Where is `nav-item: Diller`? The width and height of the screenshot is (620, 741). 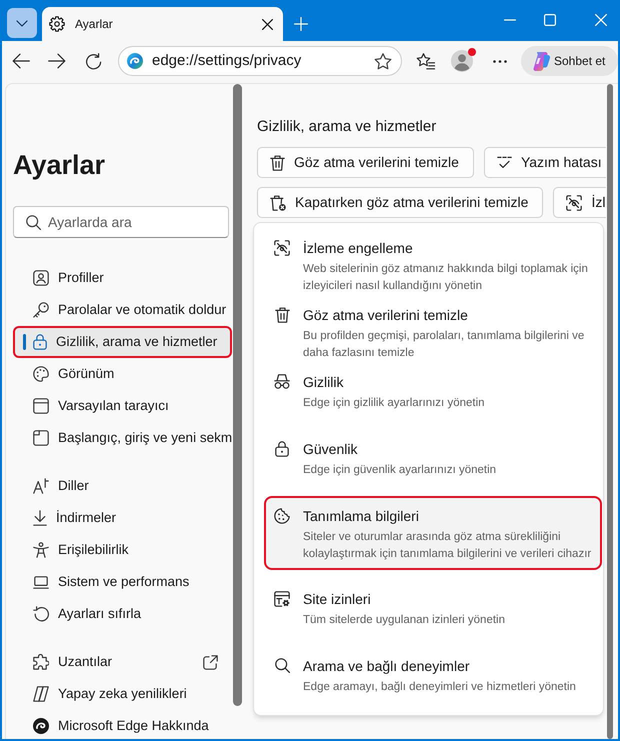 nav-item: Diller is located at coordinates (122, 486).